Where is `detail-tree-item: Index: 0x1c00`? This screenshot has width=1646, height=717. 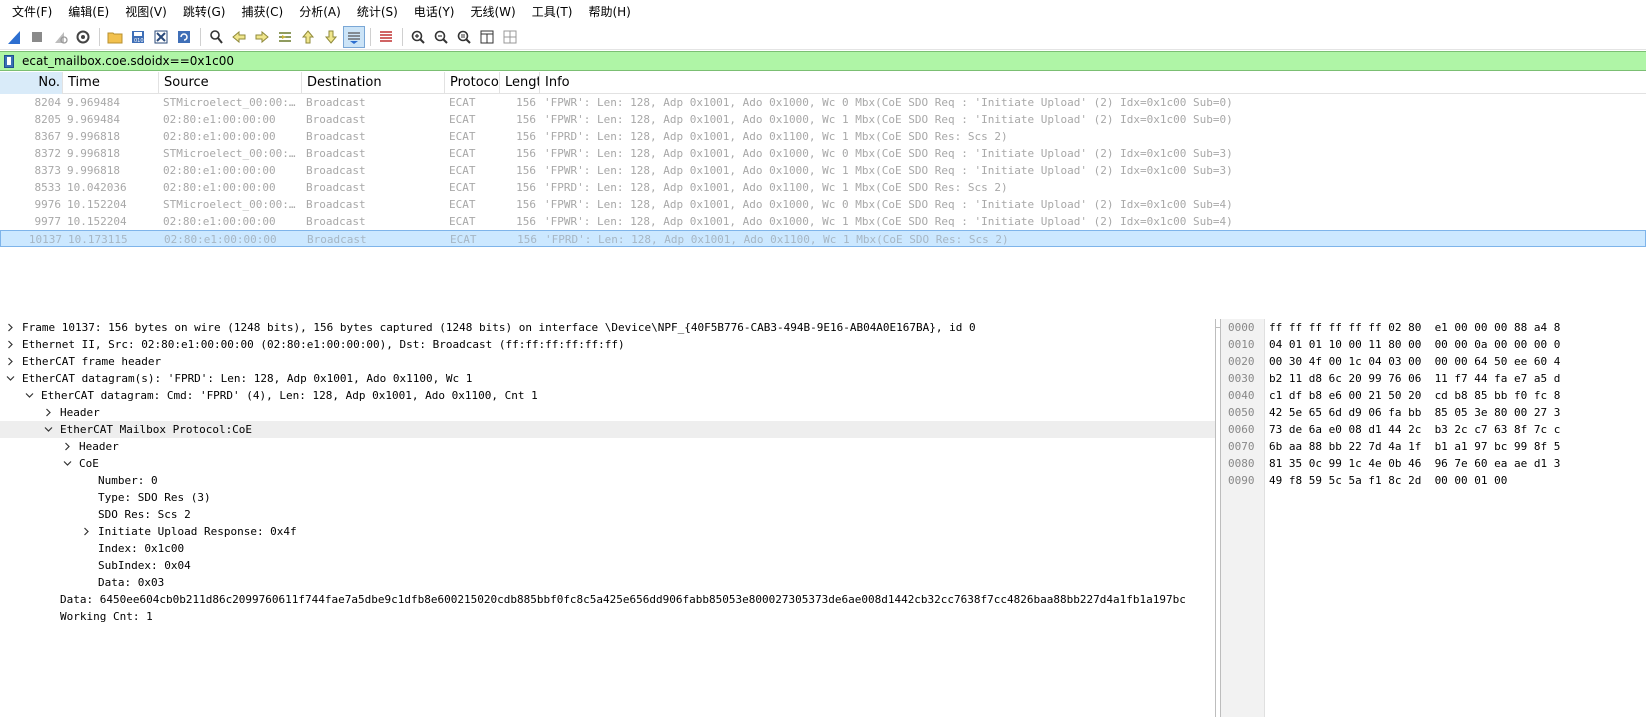
detail-tree-item: Index: 0x1c00 is located at coordinates (607, 548).